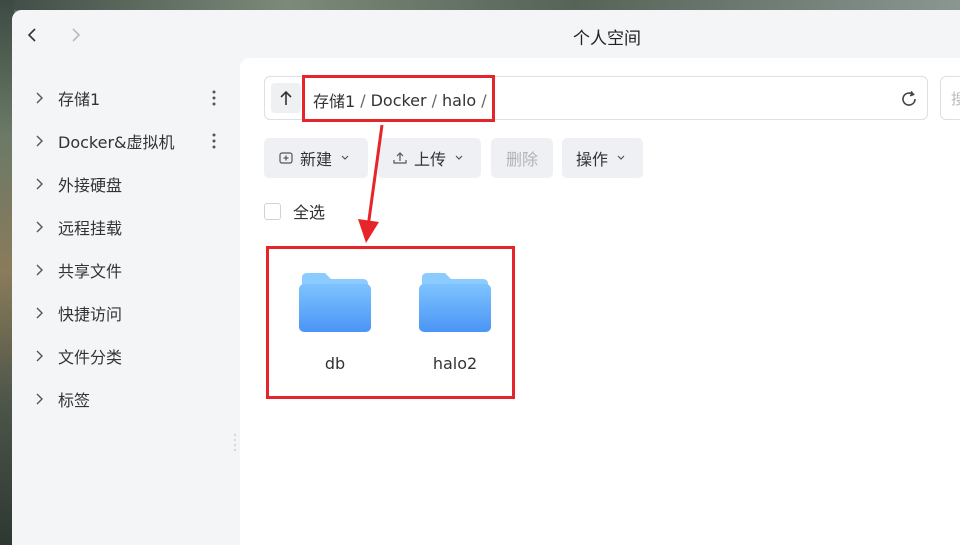 The image size is (960, 545). I want to click on annotation-folder-highlight, so click(390, 322).